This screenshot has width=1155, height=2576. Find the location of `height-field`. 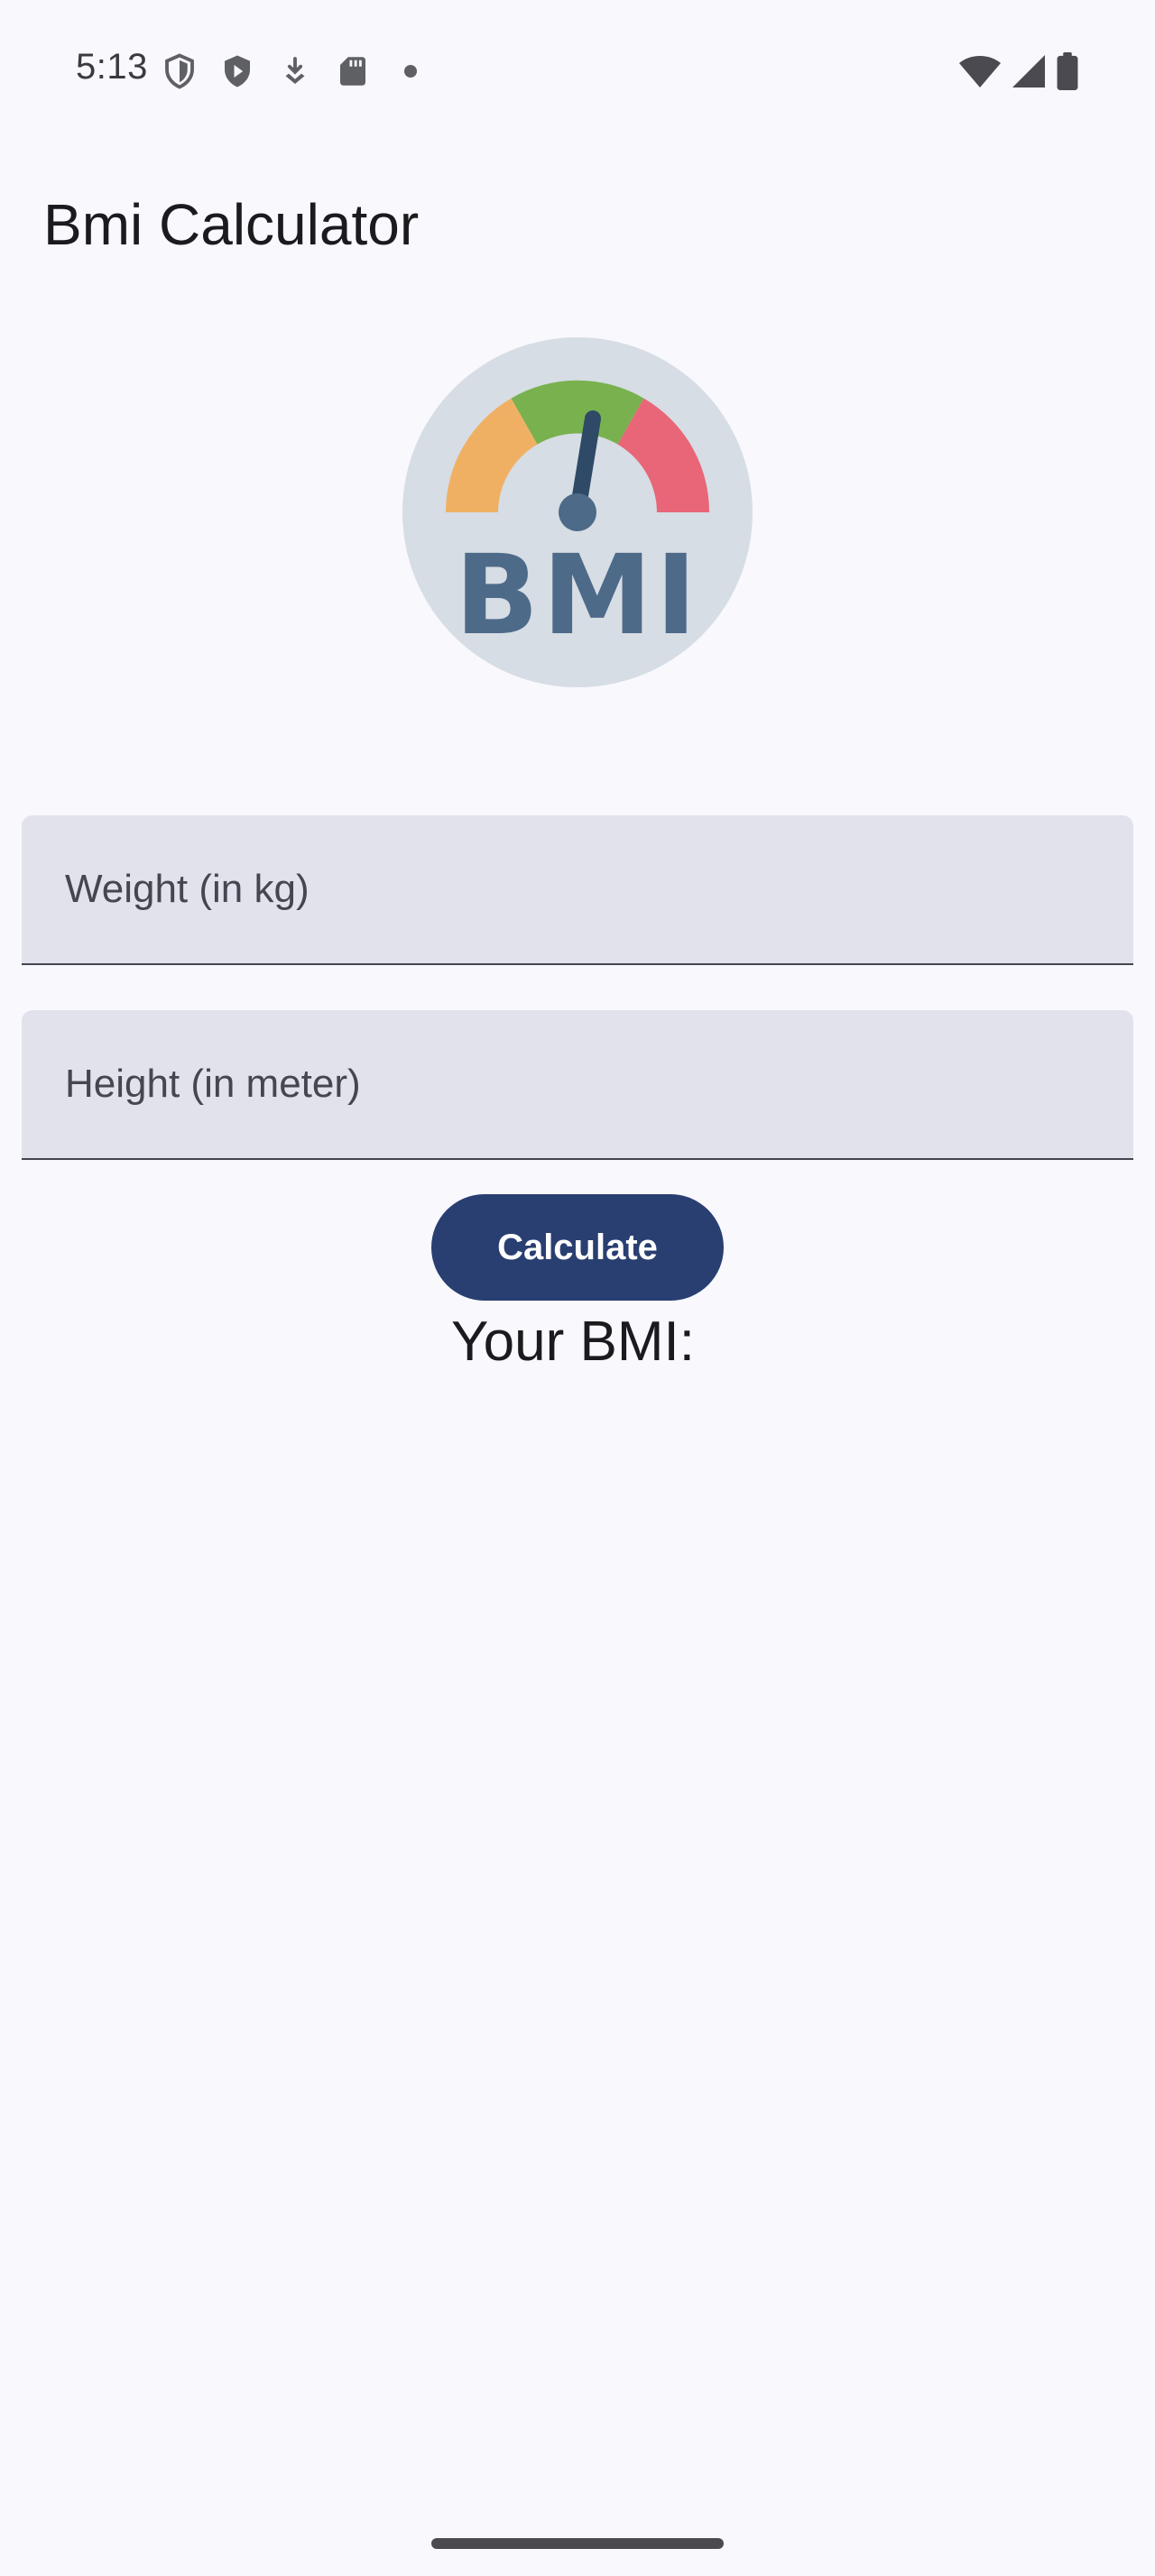

height-field is located at coordinates (577, 1085).